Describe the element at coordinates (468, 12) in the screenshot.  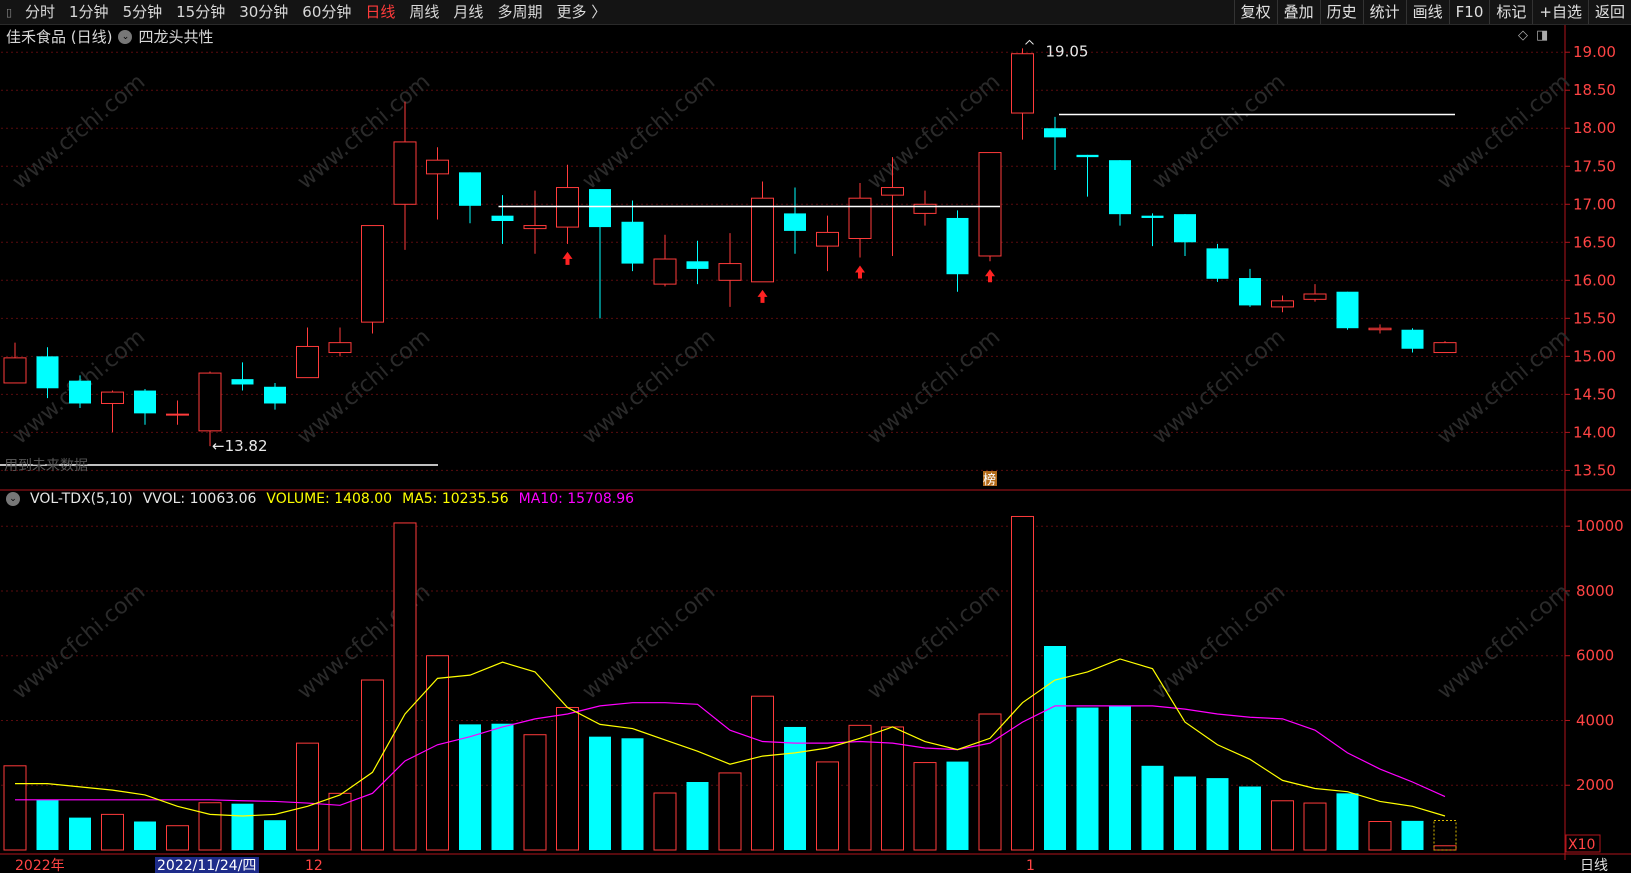
I see `period-tab: 月线` at that location.